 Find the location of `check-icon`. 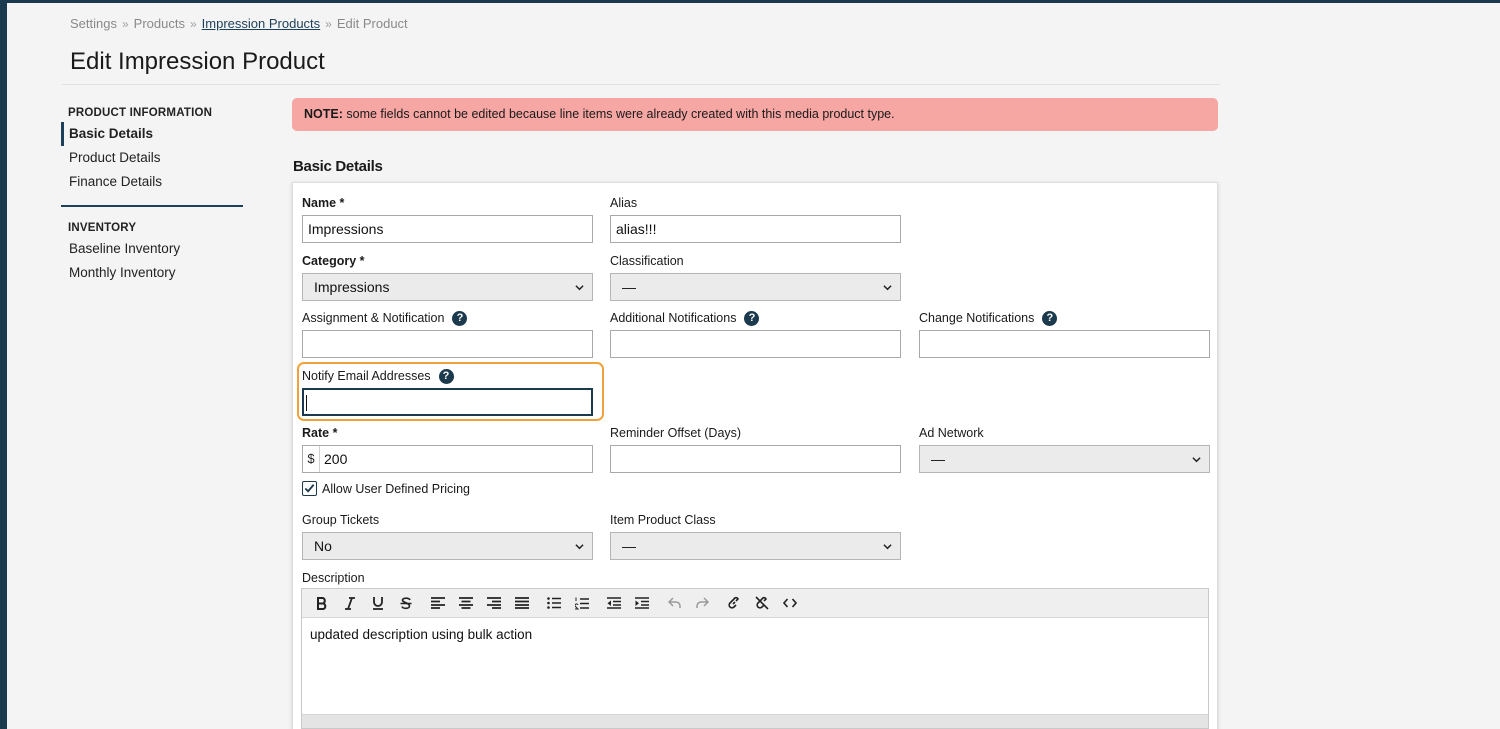

check-icon is located at coordinates (309, 488).